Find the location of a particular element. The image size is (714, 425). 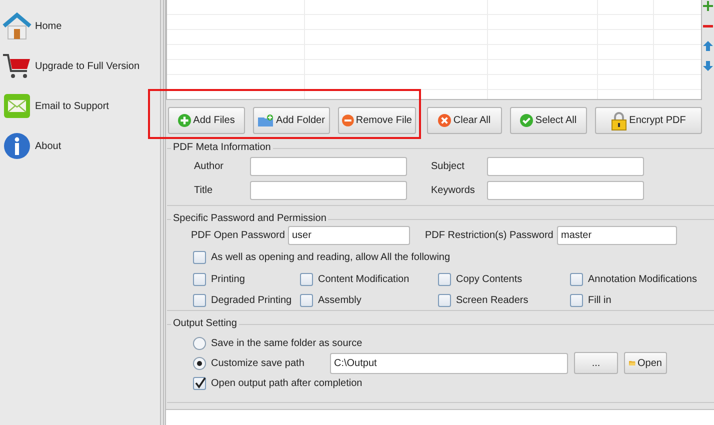

cart-icon is located at coordinates (17, 66).